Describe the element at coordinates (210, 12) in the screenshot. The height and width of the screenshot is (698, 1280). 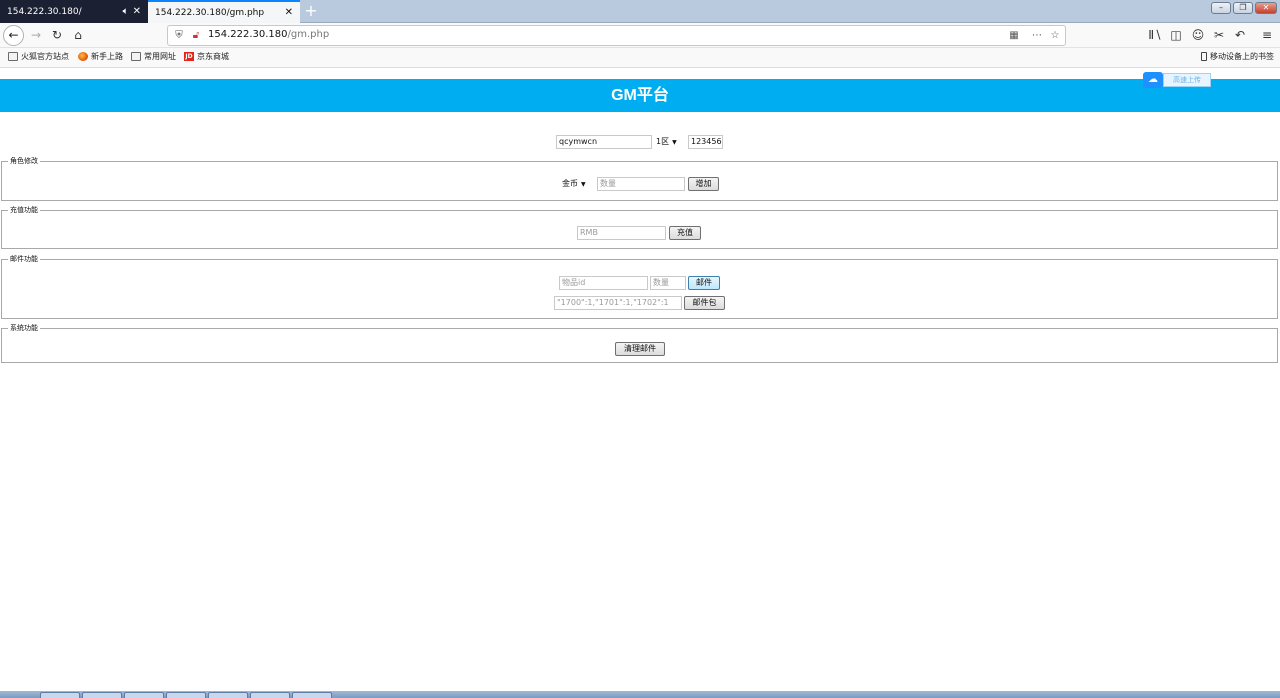
I see `tab-title: 154.222.30.180/gm.php` at that location.